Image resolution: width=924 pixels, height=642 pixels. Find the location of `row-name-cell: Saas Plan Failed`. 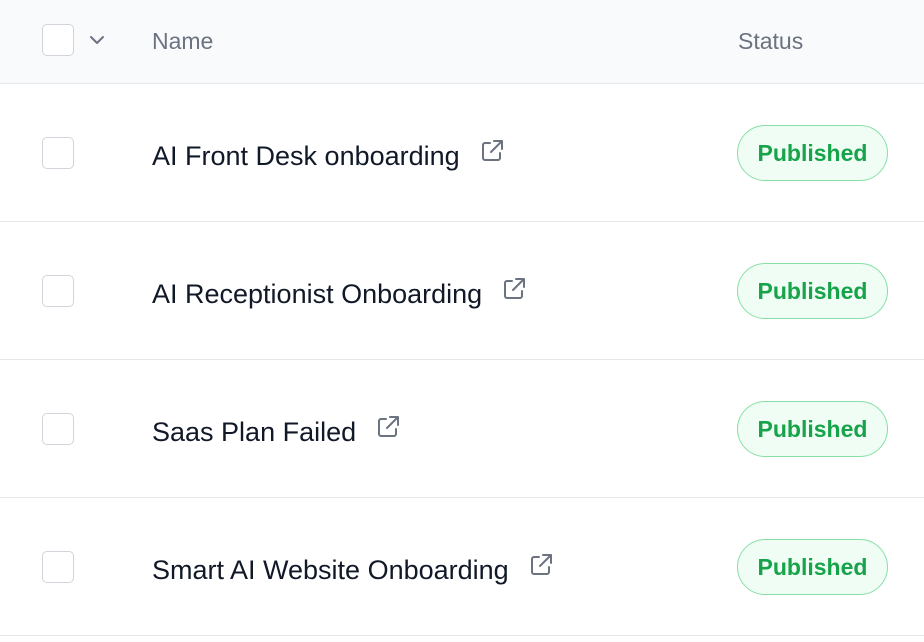

row-name-cell: Saas Plan Failed is located at coordinates (277, 432).